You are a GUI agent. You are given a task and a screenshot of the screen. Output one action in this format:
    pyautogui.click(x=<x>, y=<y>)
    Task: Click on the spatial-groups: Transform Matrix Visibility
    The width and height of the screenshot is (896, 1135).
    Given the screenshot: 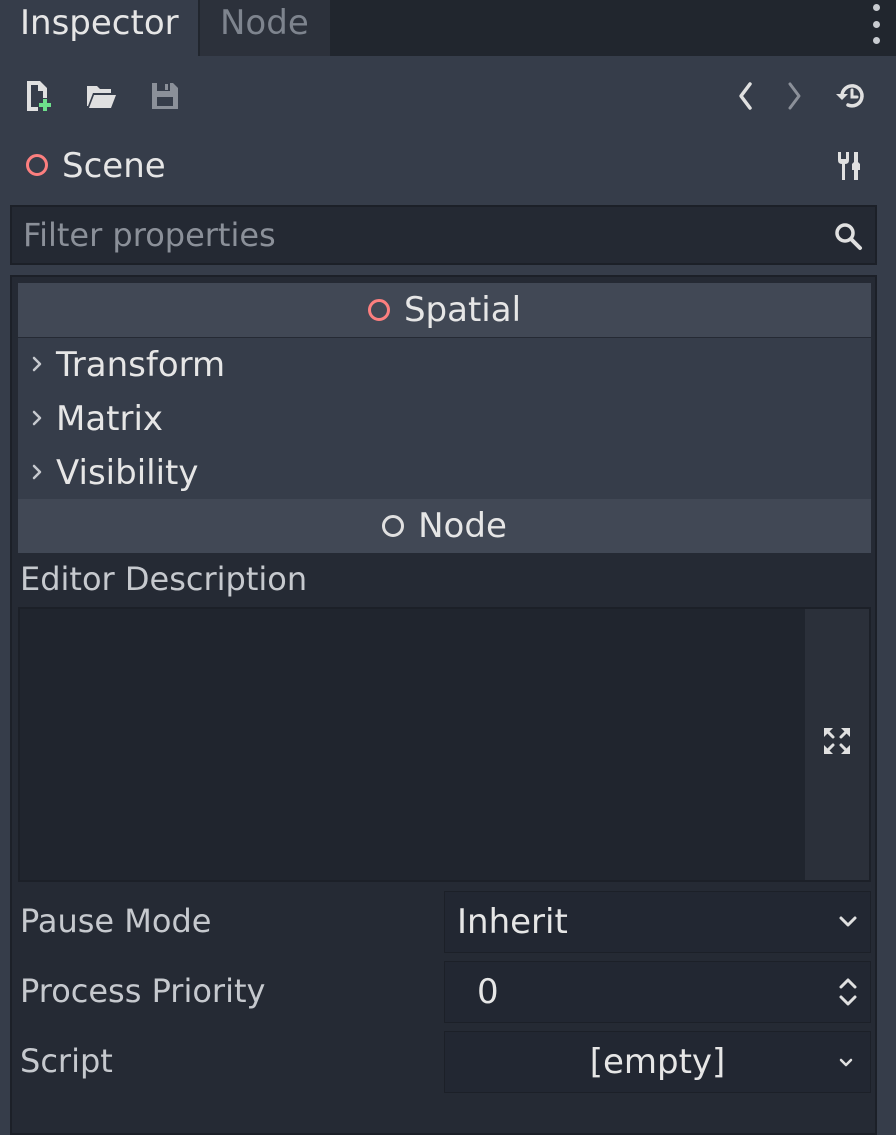 What is the action you would take?
    pyautogui.click(x=444, y=419)
    